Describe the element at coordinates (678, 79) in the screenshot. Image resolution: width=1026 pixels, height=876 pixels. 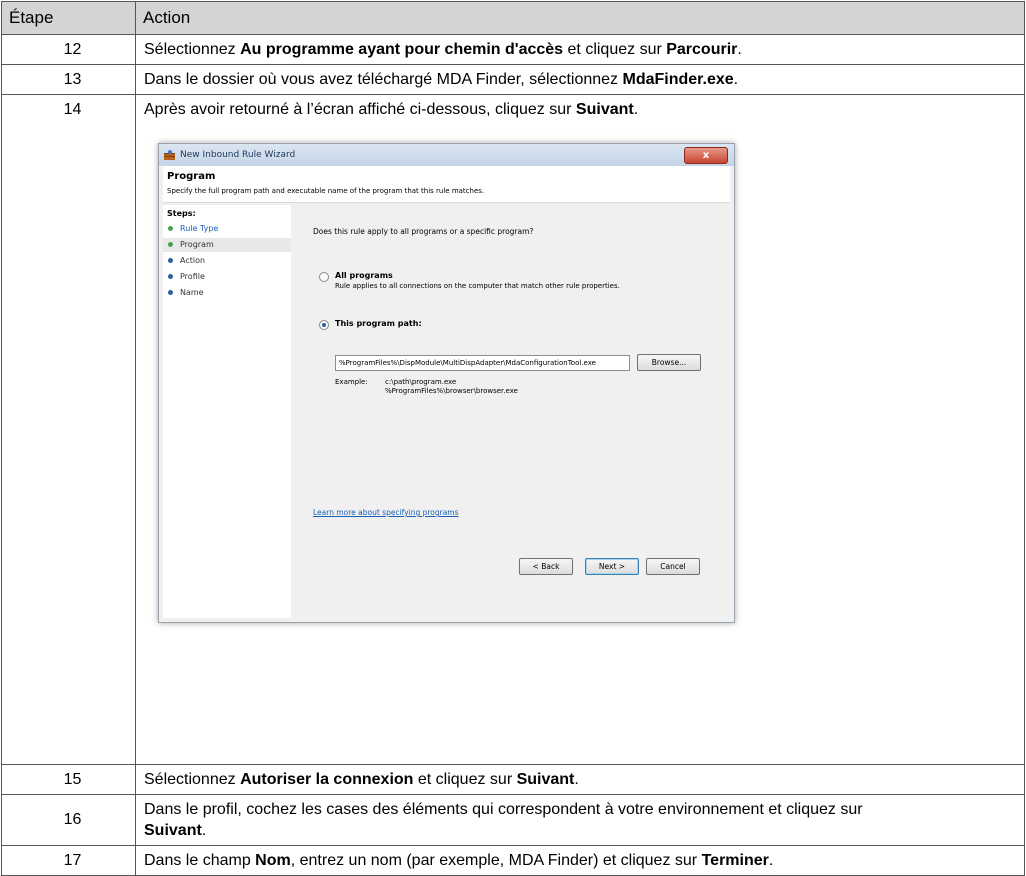
I see `bold-text: MdaFinder.exe` at that location.